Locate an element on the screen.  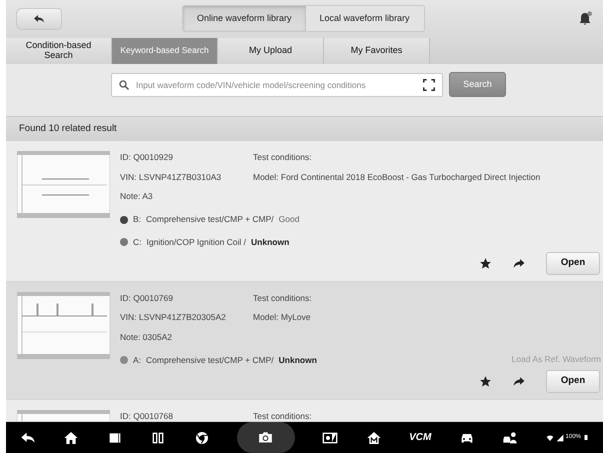
note-text: Note: A3 is located at coordinates (137, 197).